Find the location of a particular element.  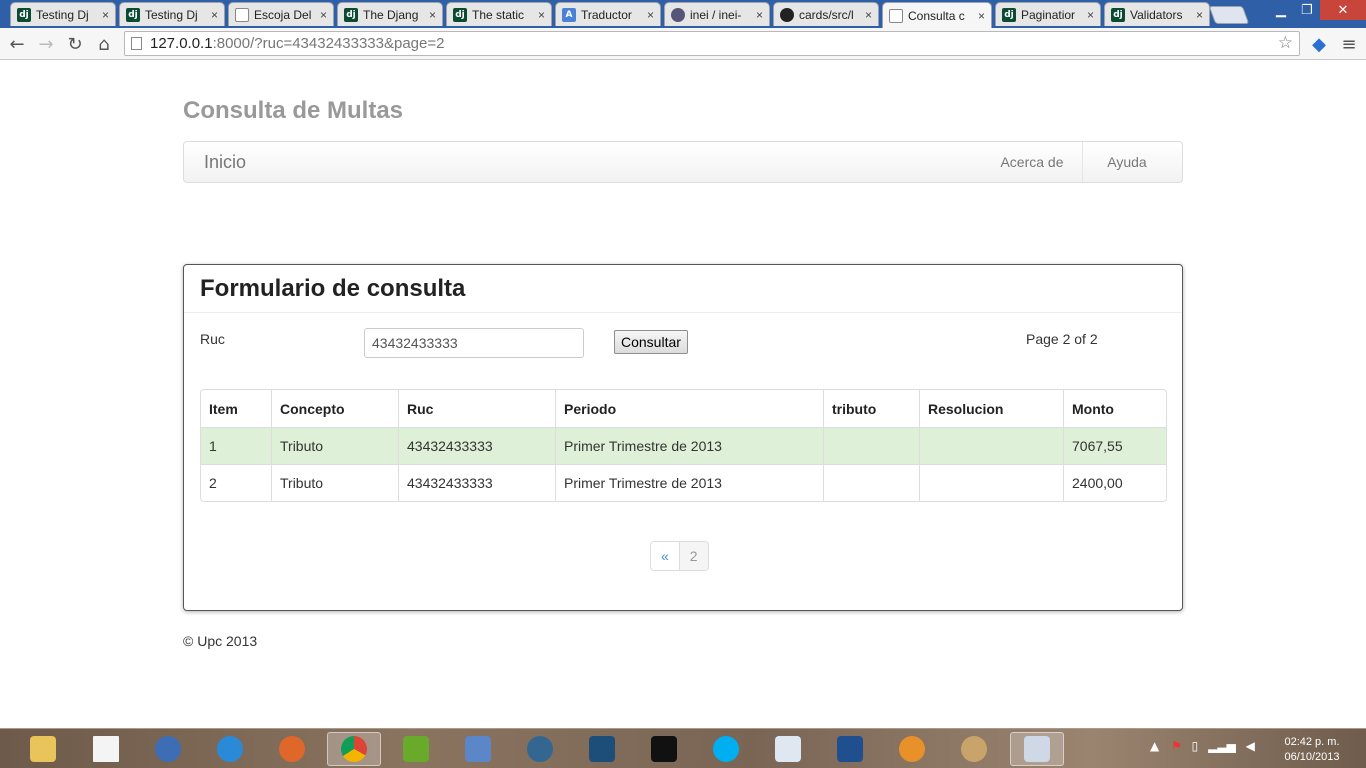

thunderbird-icon is located at coordinates (168, 749).